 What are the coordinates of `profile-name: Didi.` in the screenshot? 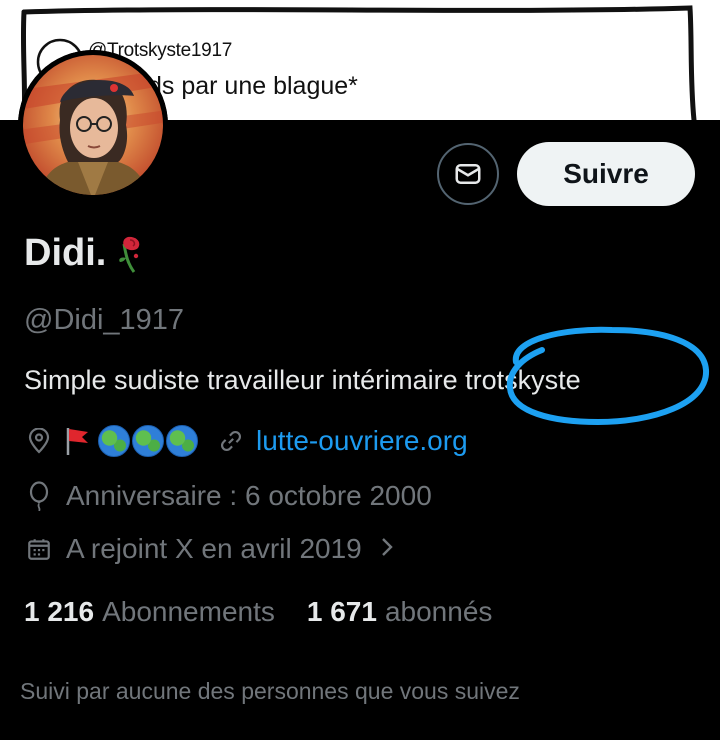 It's located at (65, 253).